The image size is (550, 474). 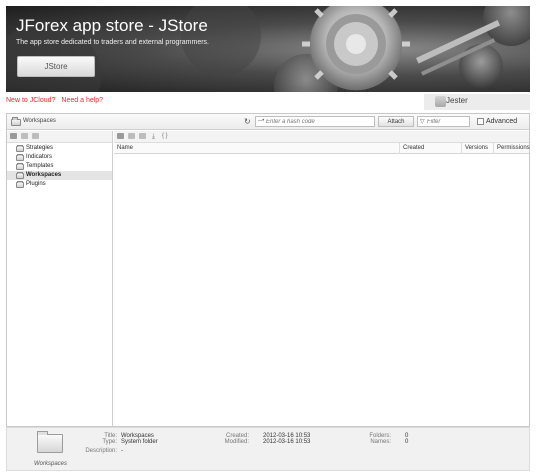 I want to click on names-label: Names:, so click(x=380, y=442).